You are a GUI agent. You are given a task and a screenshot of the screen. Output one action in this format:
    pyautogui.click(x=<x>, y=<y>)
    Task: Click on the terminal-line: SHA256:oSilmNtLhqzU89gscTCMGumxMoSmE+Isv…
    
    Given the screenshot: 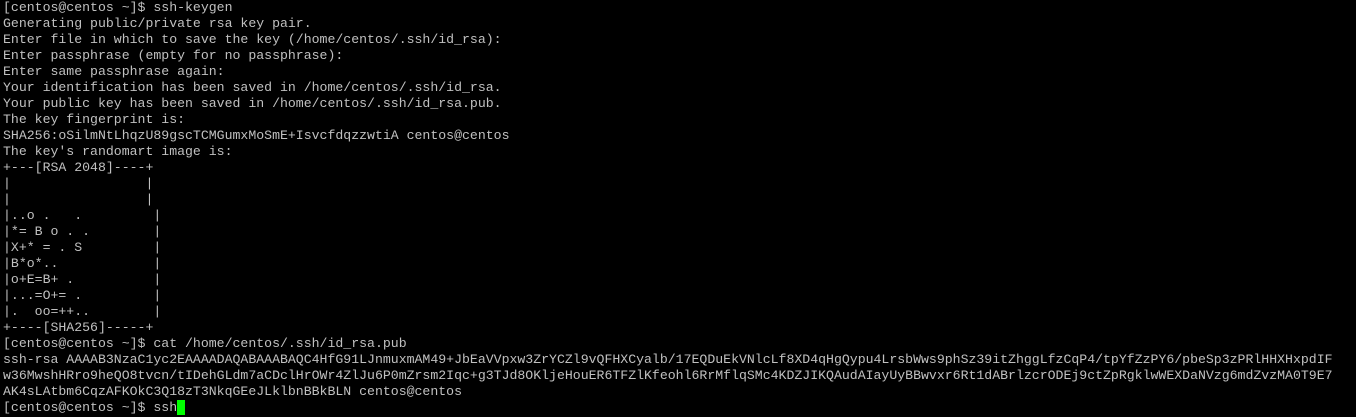 What is the action you would take?
    pyautogui.click(x=256, y=135)
    